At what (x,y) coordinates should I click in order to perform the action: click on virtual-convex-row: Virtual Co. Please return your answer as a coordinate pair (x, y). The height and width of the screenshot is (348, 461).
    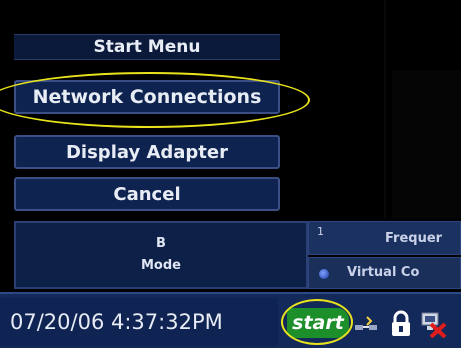
    Looking at the image, I should click on (384, 273).